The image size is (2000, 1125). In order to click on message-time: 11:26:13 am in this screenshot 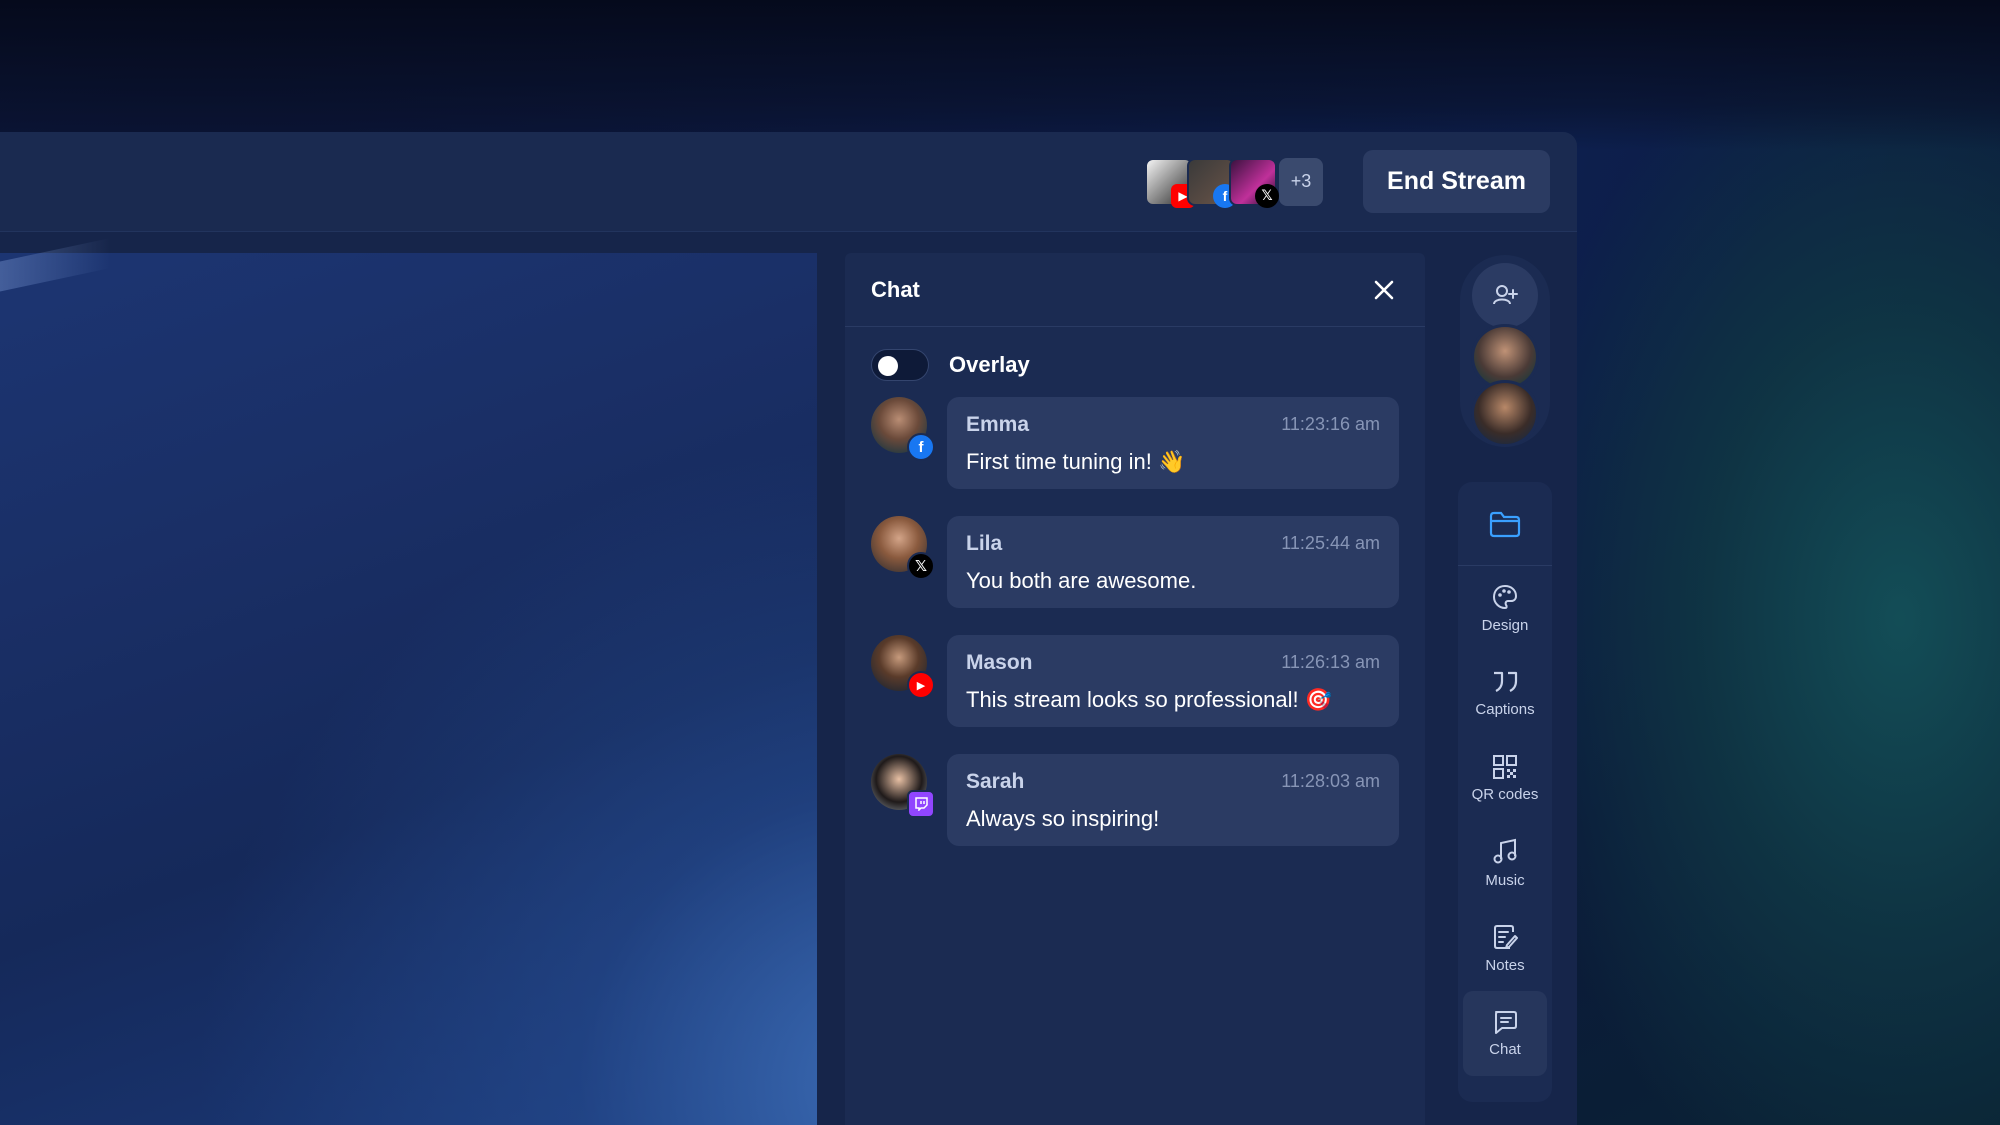, I will do `click(1330, 662)`.